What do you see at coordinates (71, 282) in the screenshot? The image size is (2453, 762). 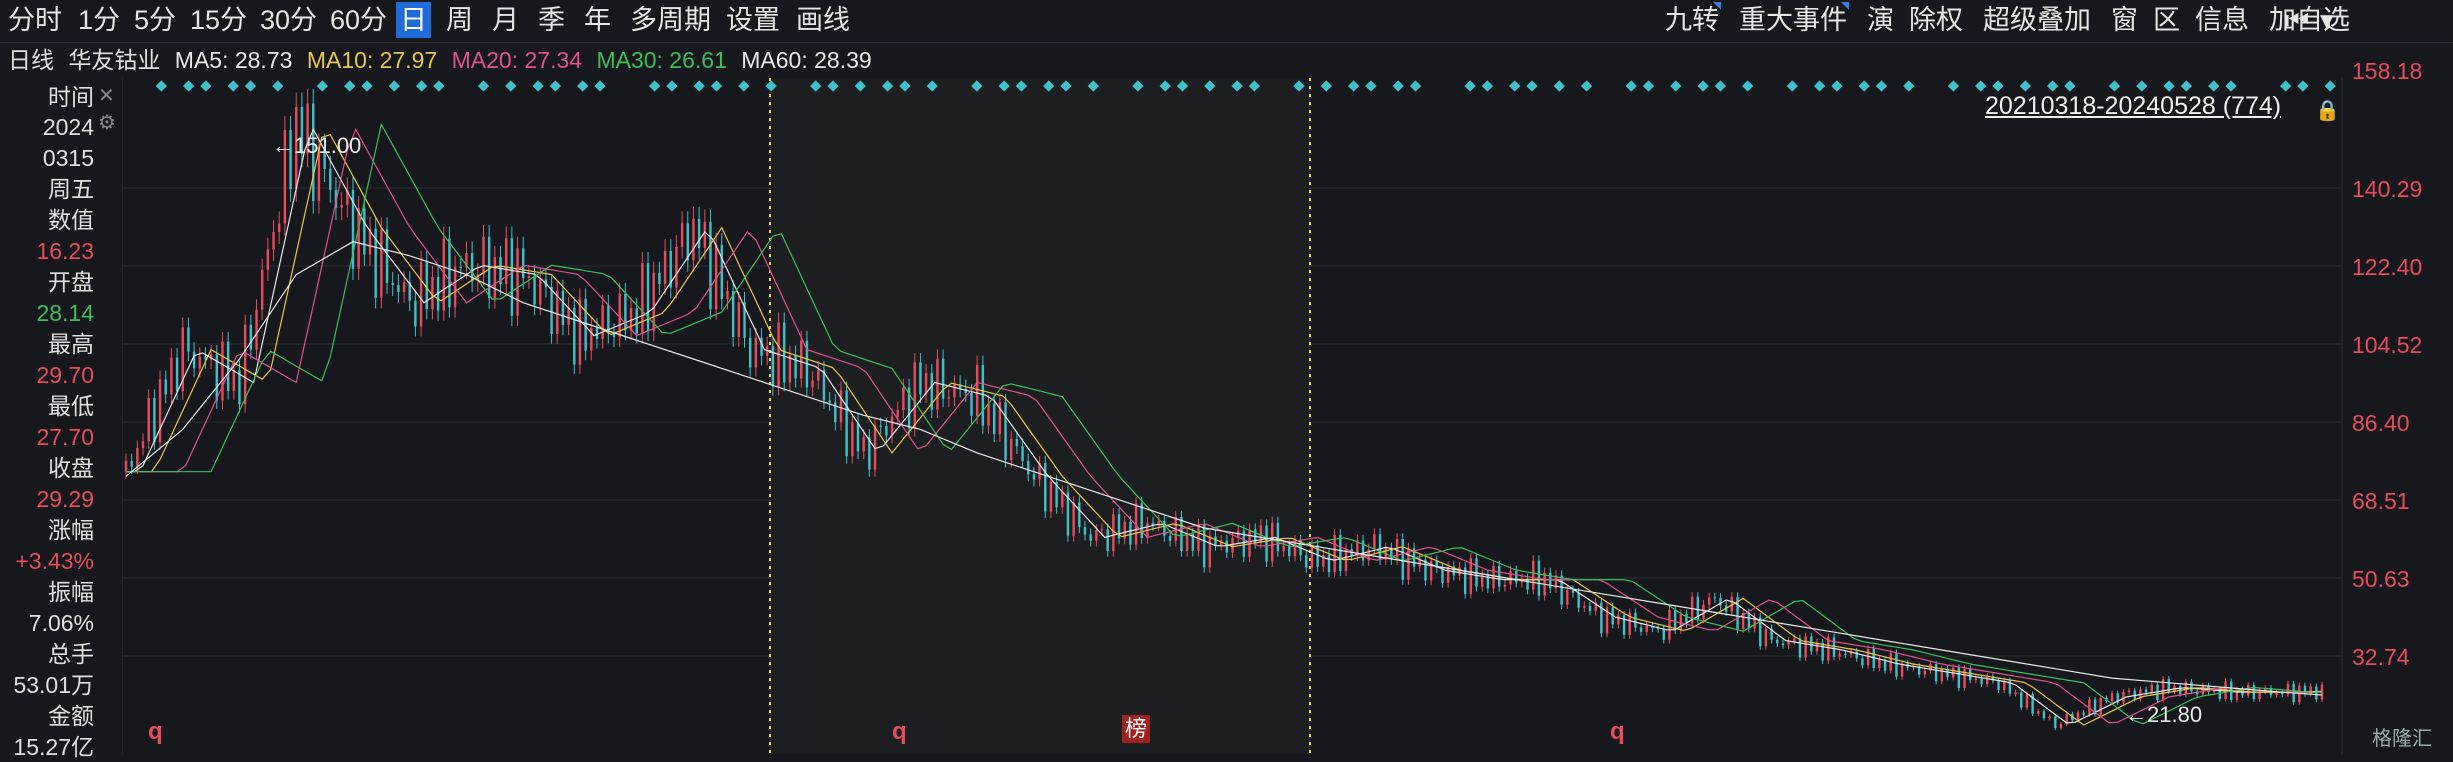 I see `open-label: 开盘` at bounding box center [71, 282].